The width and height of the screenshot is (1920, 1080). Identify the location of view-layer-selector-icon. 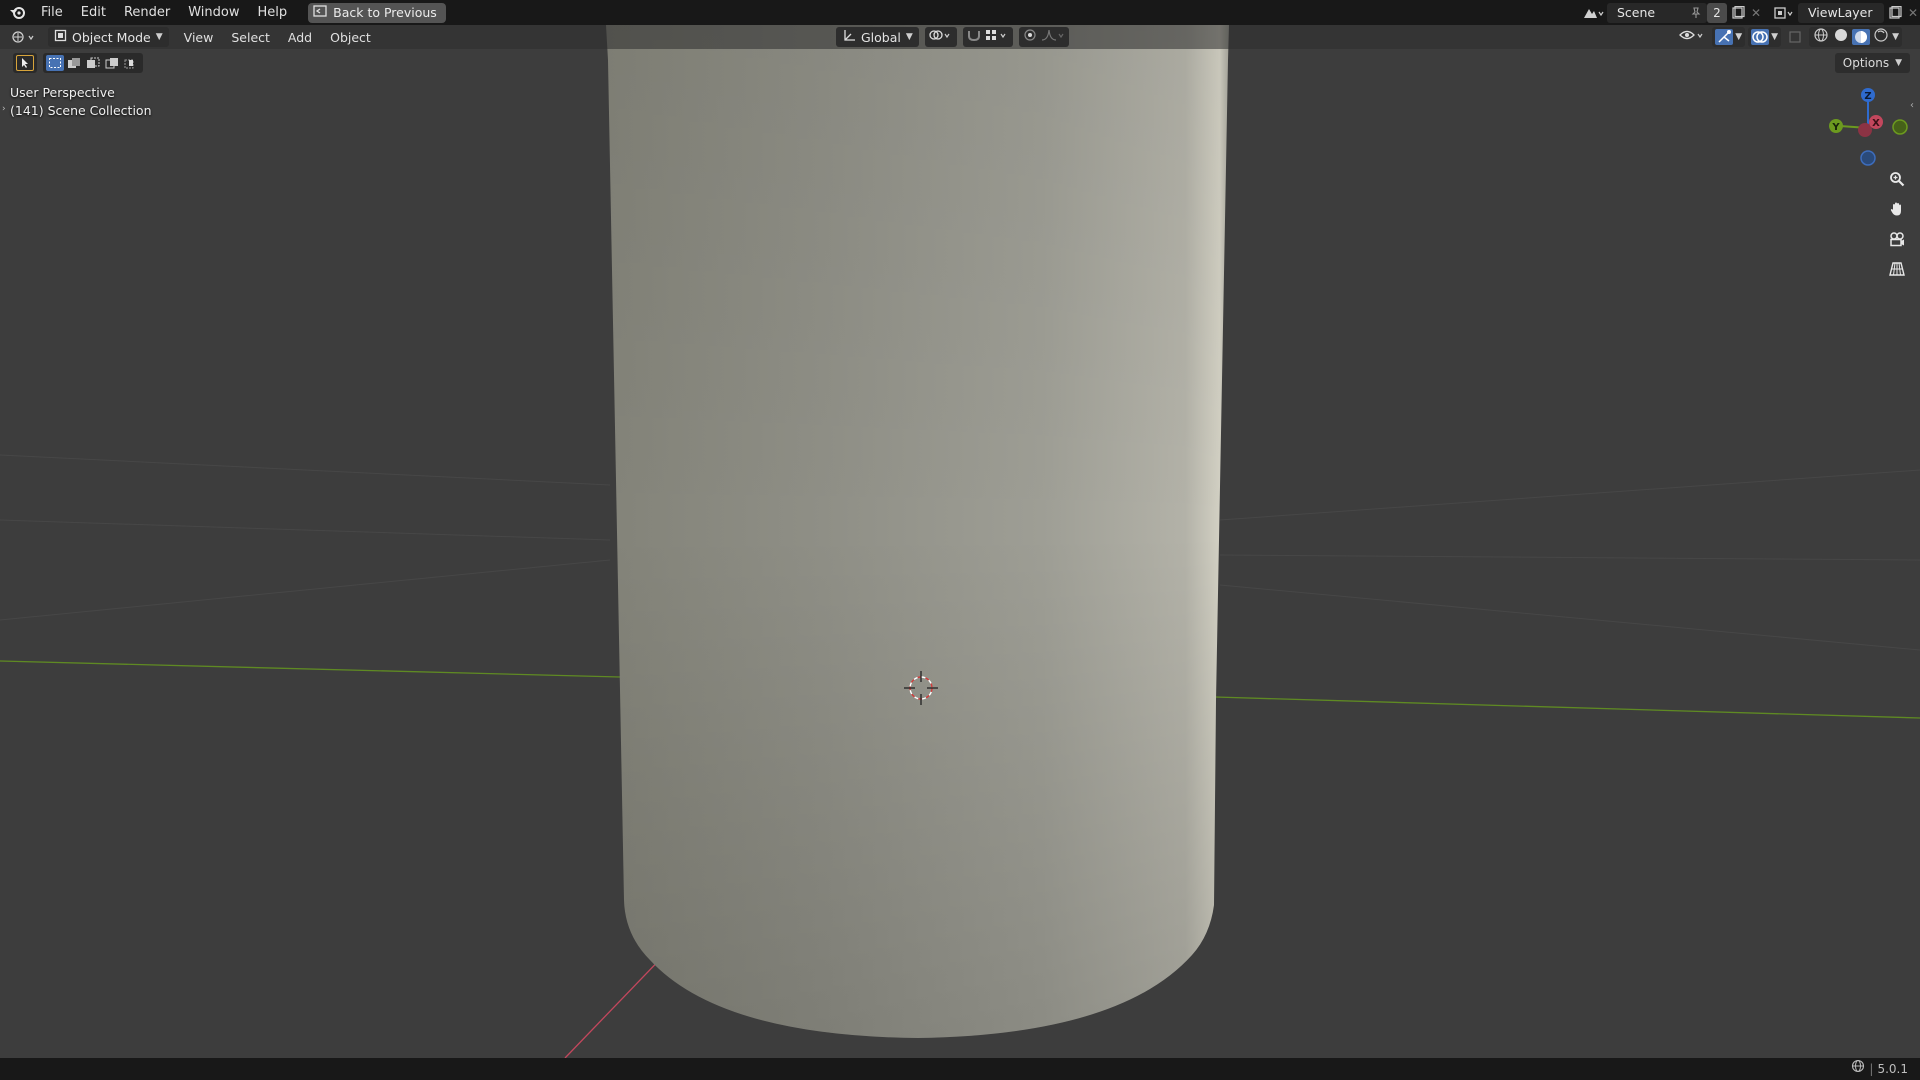
(1784, 13).